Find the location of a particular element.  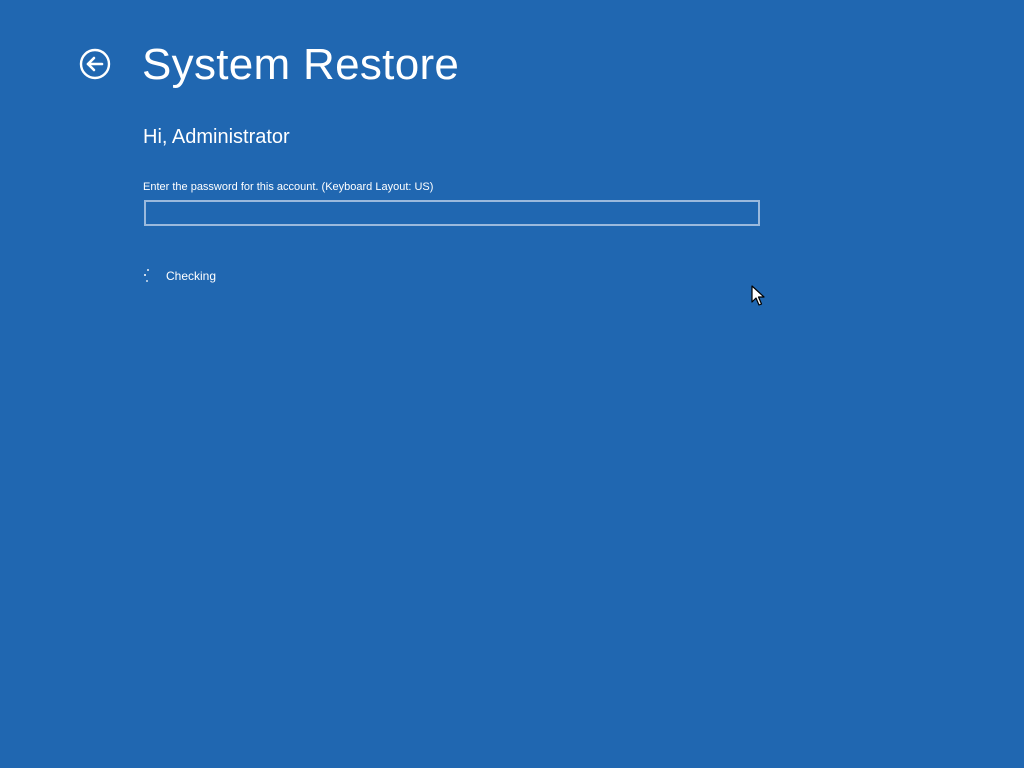

status-row: Checking is located at coordinates (179, 276).